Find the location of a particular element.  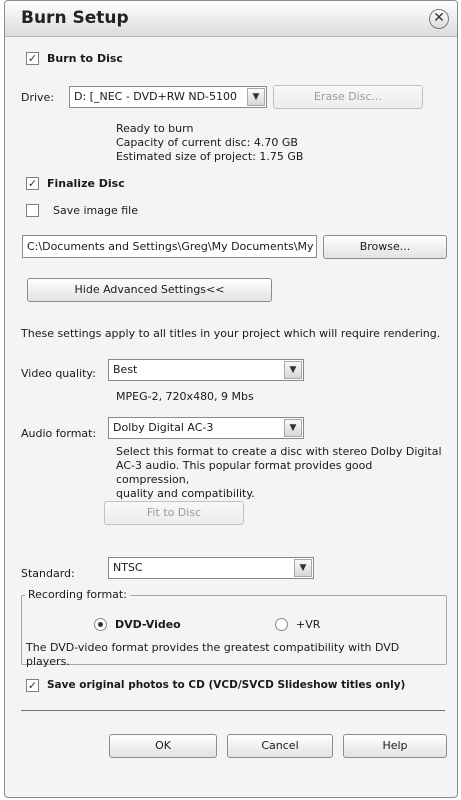

vr-radio is located at coordinates (281, 624).